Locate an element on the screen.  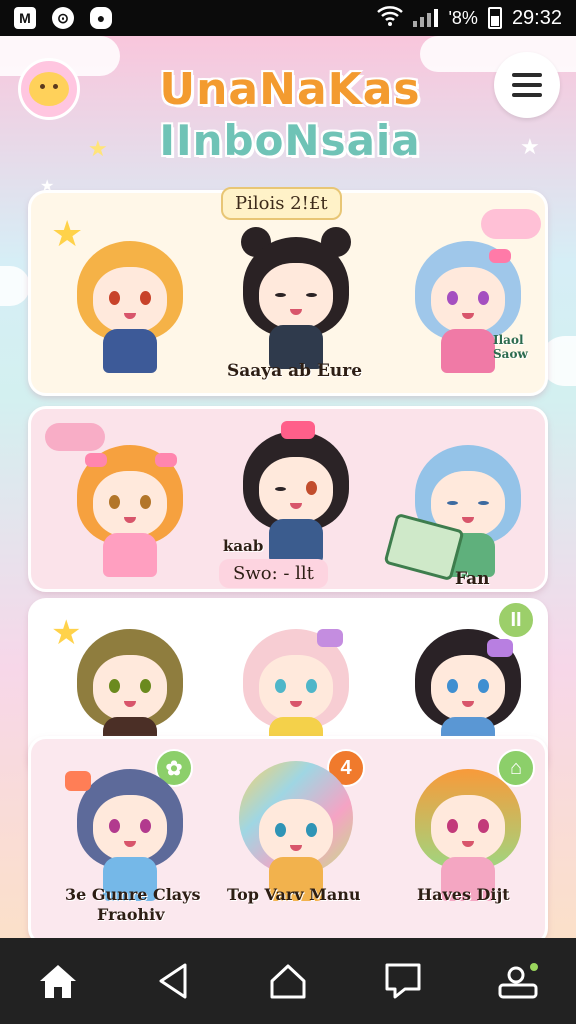
battery-text: '8% is located at coordinates (463, 17).